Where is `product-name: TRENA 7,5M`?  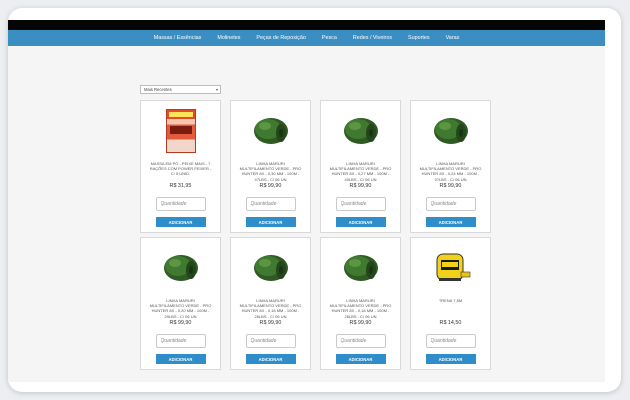 product-name: TRENA 7,5M is located at coordinates (450, 306).